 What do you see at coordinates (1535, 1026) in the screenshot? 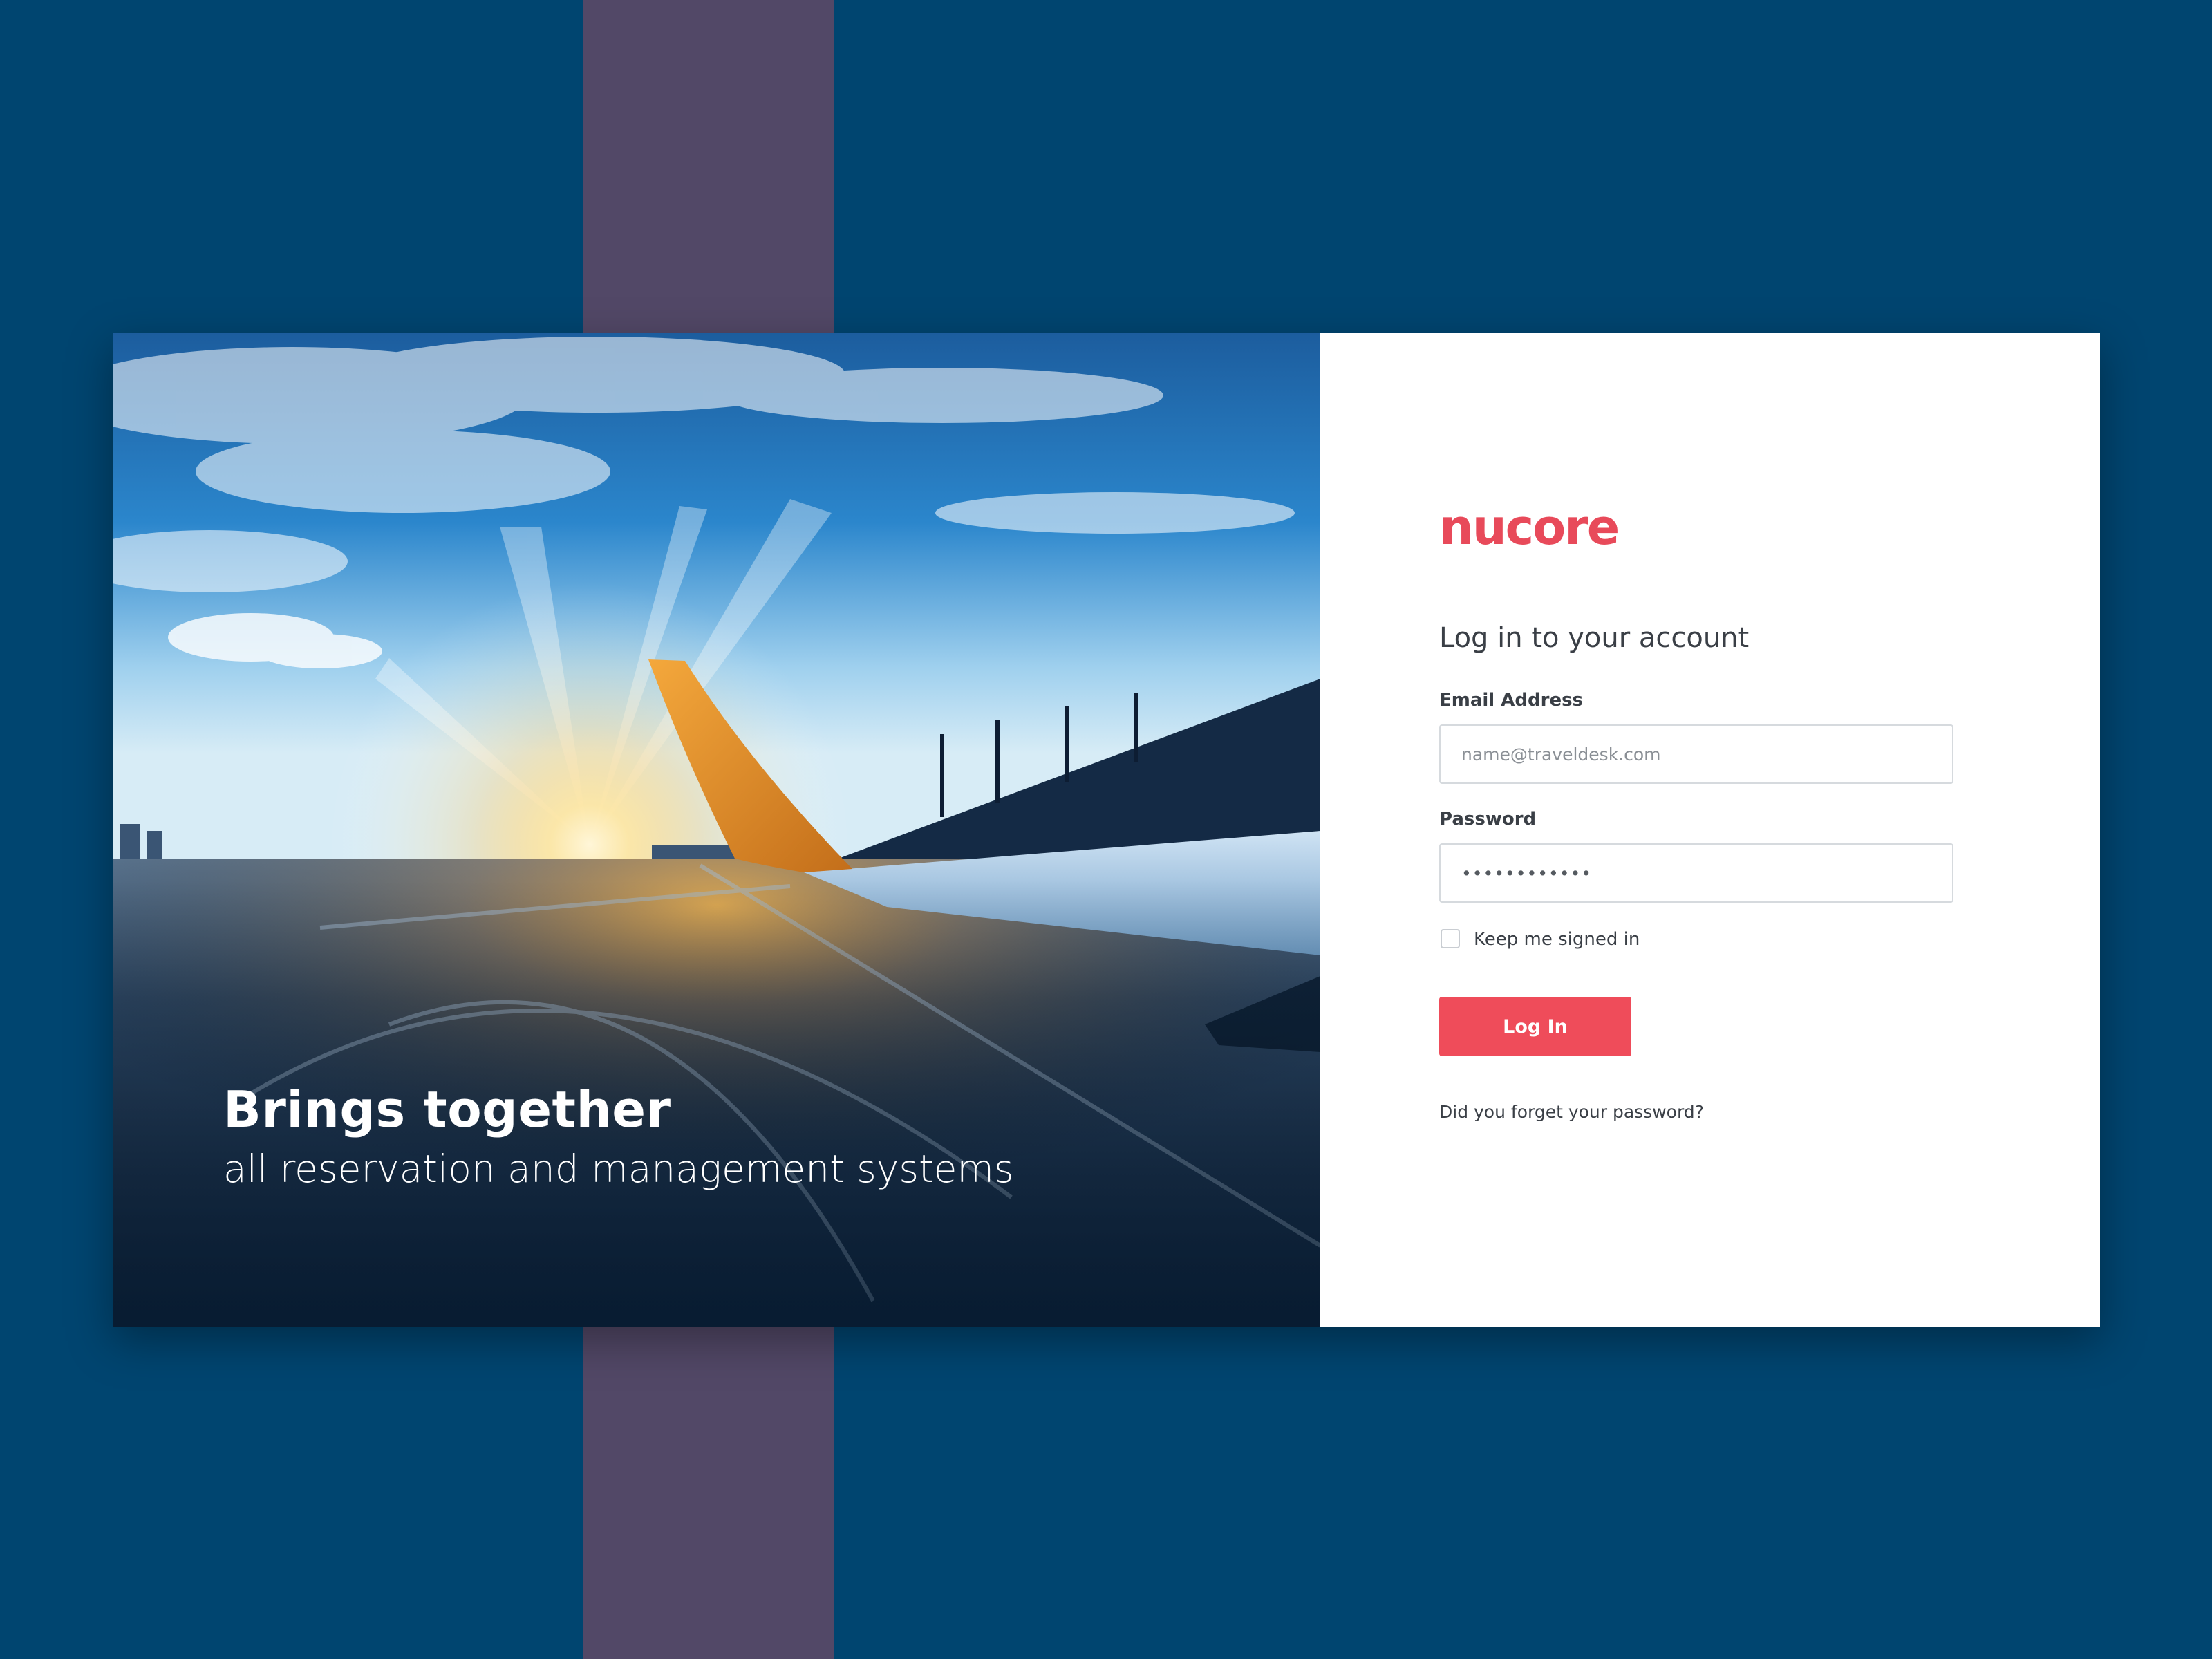
I see `login-button: Log In` at bounding box center [1535, 1026].